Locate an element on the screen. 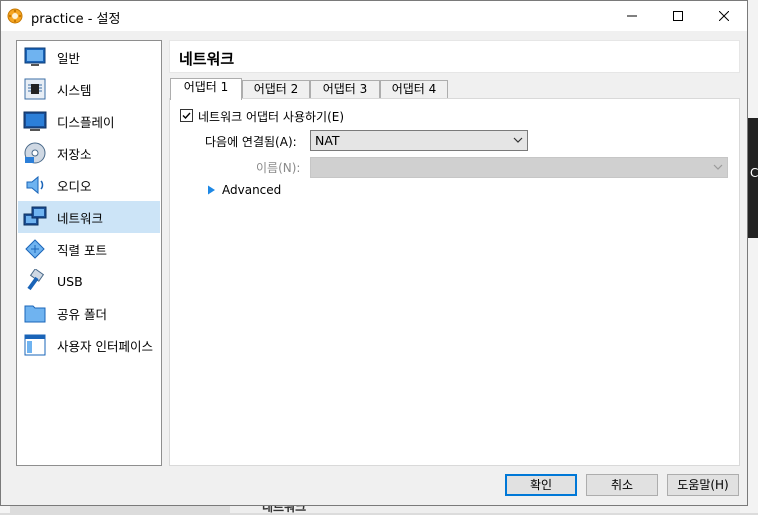  page-header: 네트워크 is located at coordinates (454, 56).